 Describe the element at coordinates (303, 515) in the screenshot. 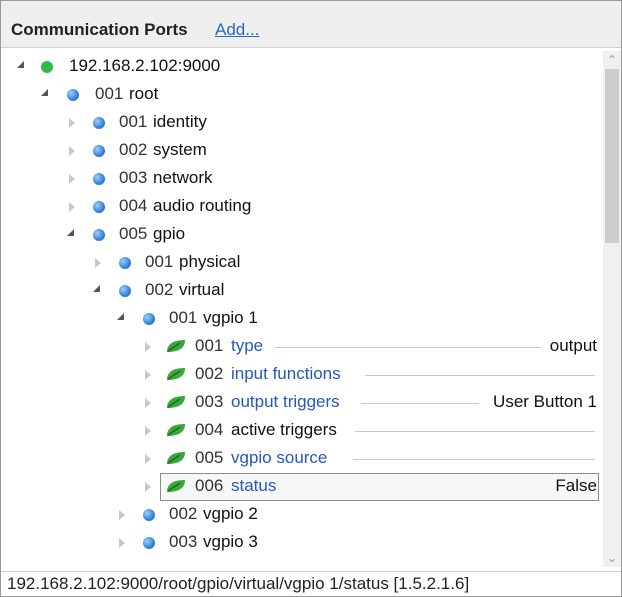

I see `tree-row-vgpio-2: 002 vgpio 2` at that location.